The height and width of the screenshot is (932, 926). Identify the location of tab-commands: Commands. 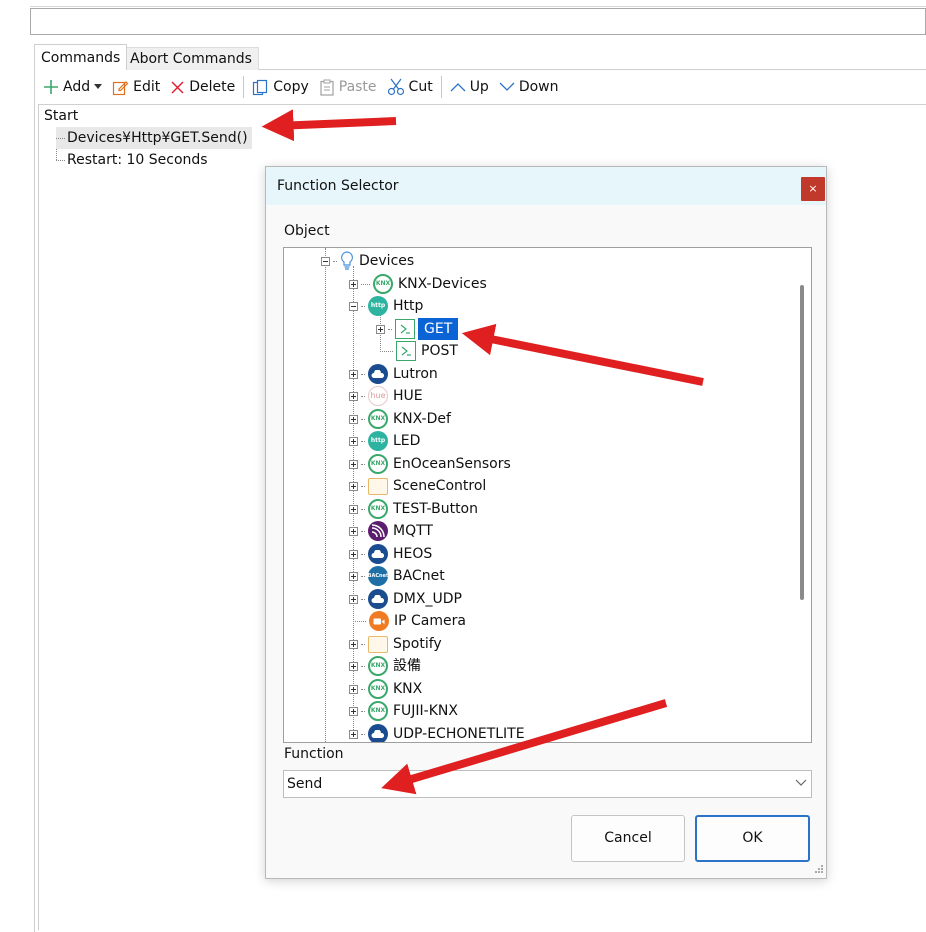
(81, 57).